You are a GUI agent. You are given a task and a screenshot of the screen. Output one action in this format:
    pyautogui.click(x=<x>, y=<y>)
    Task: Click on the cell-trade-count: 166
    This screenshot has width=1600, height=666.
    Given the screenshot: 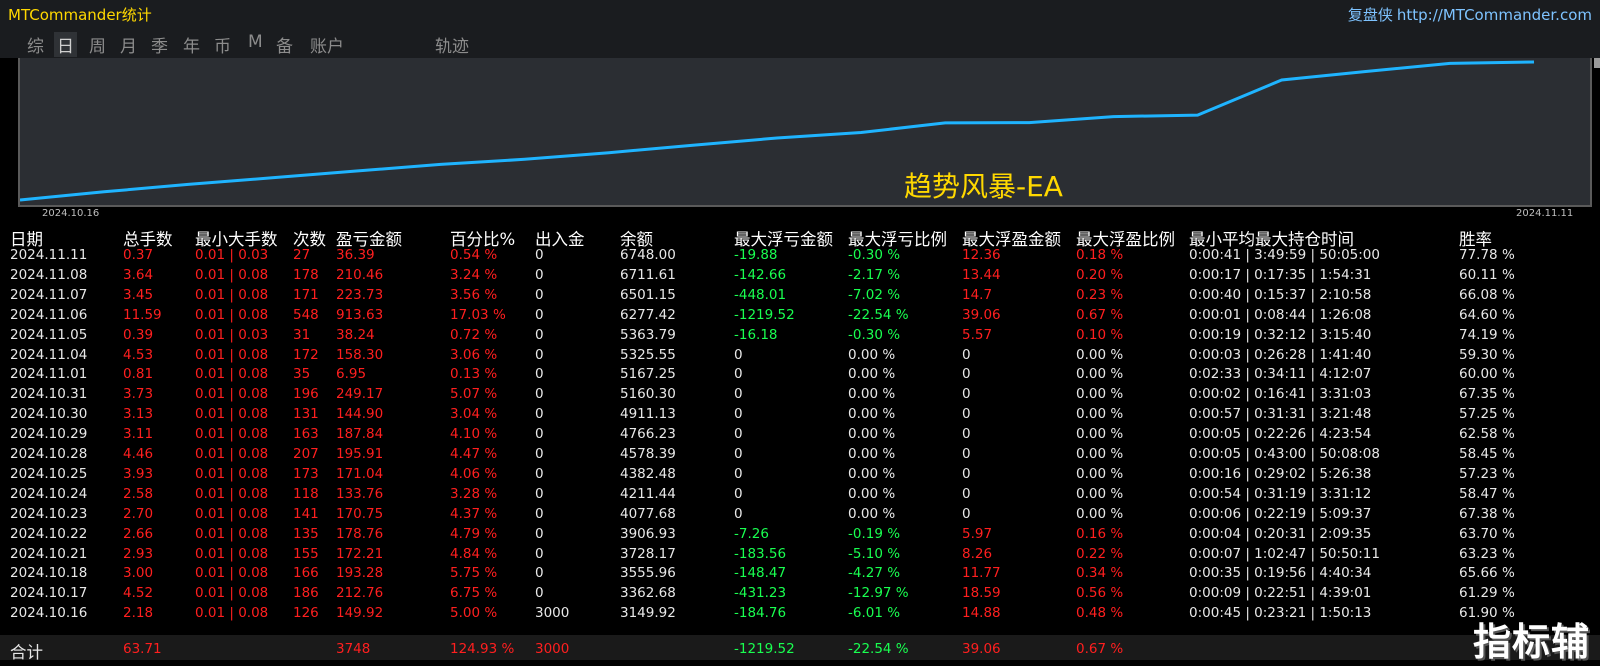 What is the action you would take?
    pyautogui.click(x=306, y=573)
    